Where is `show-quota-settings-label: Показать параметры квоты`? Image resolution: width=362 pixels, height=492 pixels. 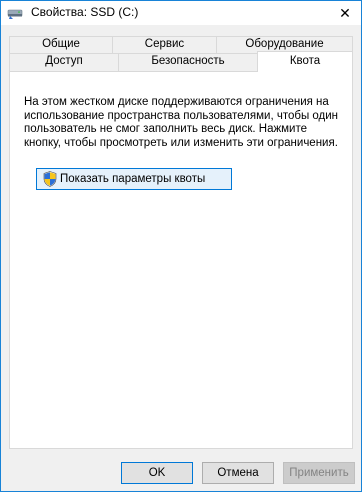 show-quota-settings-label: Показать параметры квоты is located at coordinates (133, 179).